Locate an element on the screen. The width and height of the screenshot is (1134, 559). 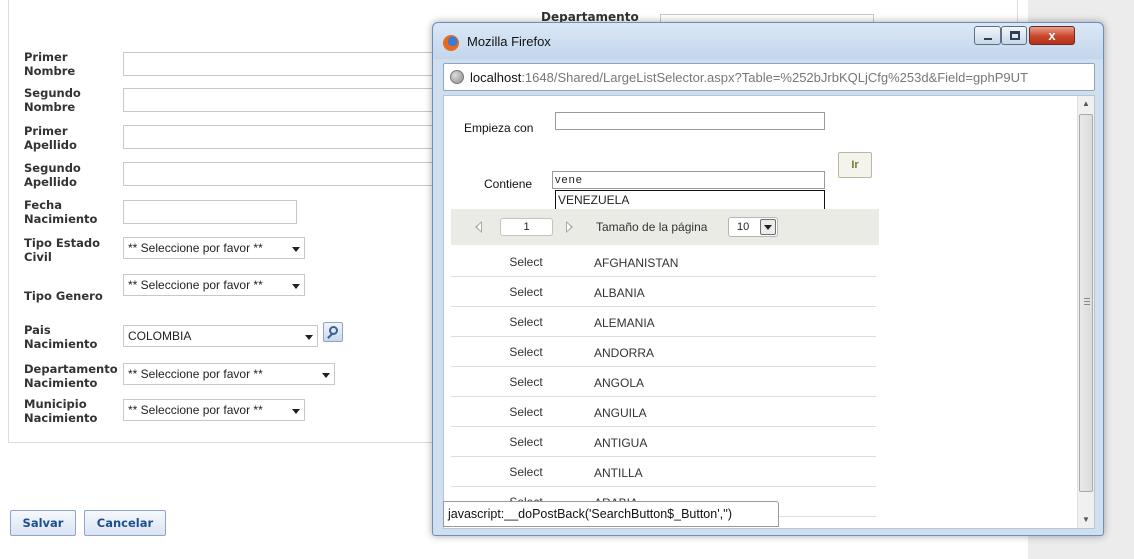
country-cell: ALBANIA is located at coordinates (619, 293).